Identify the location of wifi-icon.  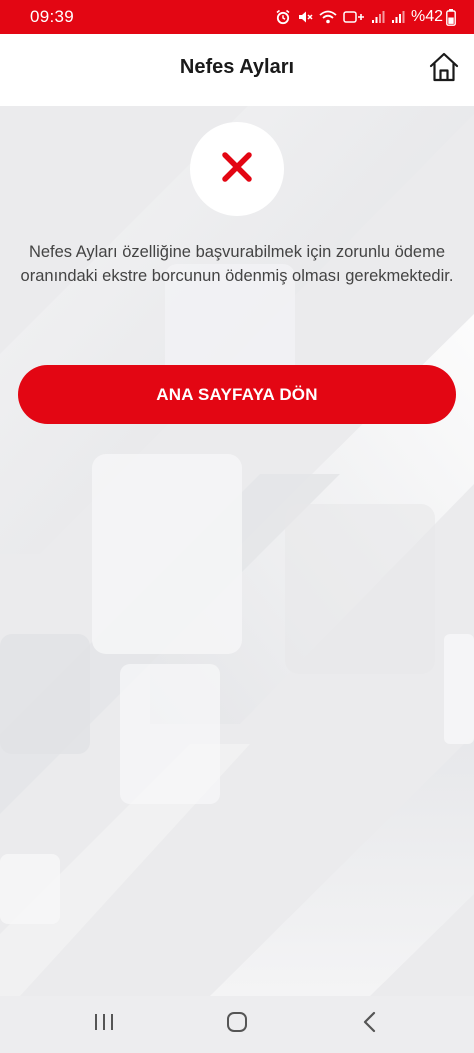
(328, 17).